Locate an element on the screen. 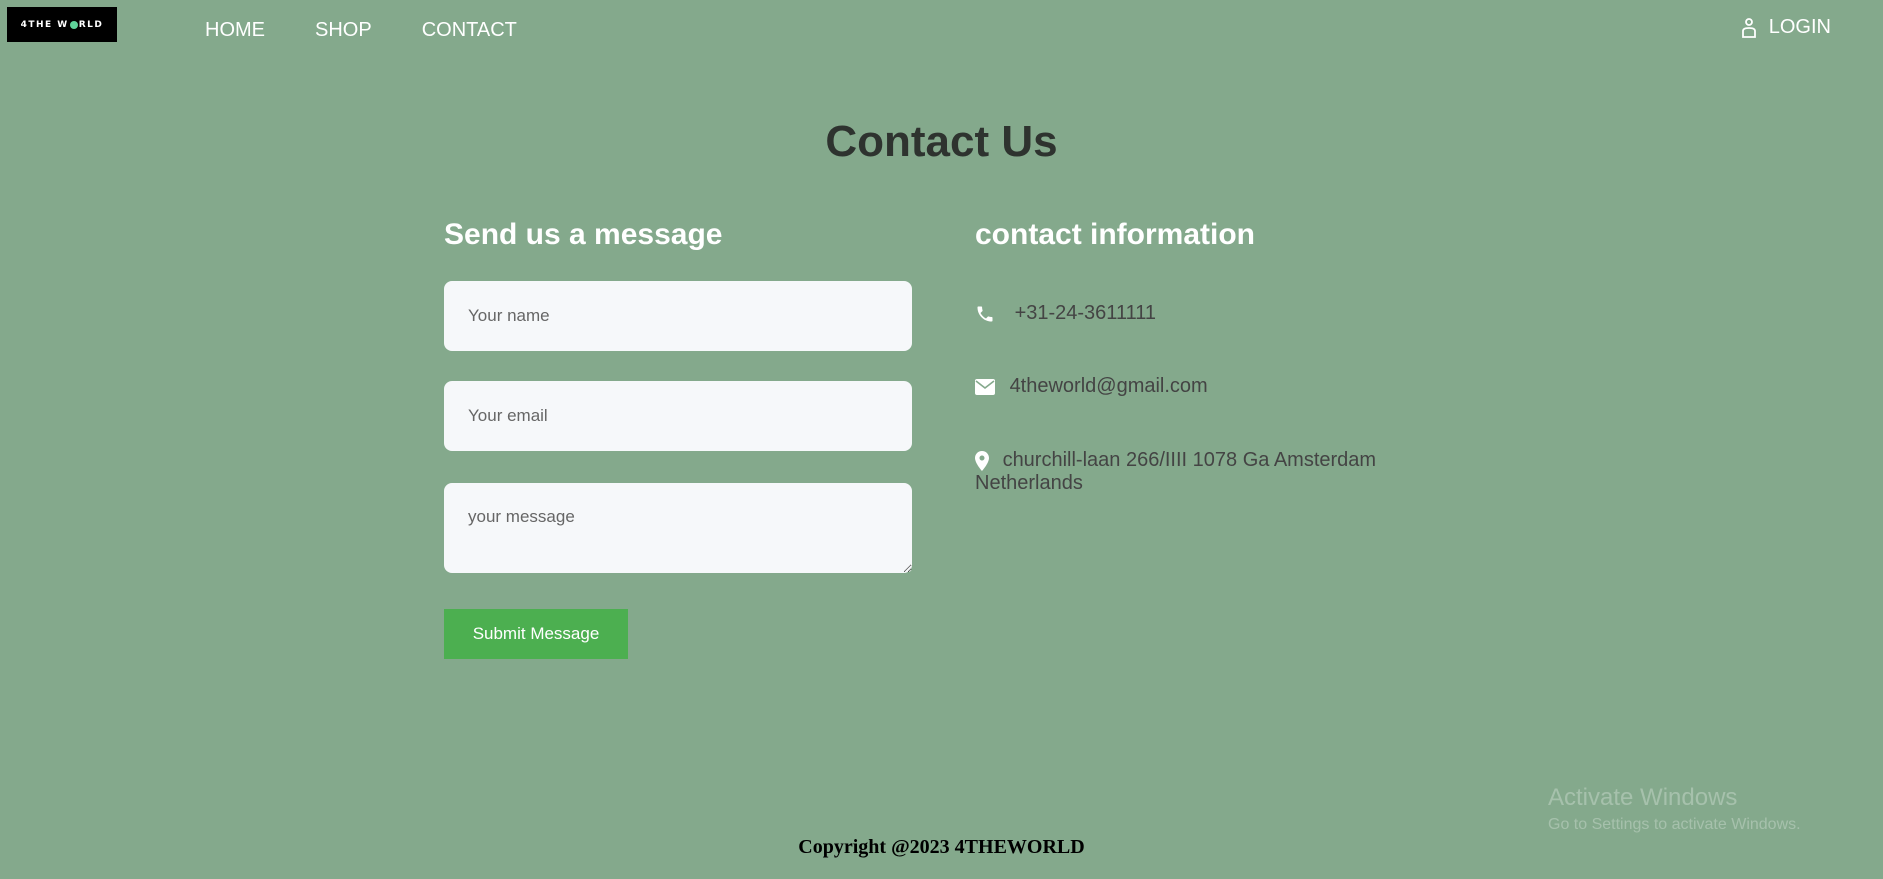 This screenshot has height=879, width=1883. nav-home-link: HOME is located at coordinates (235, 30).